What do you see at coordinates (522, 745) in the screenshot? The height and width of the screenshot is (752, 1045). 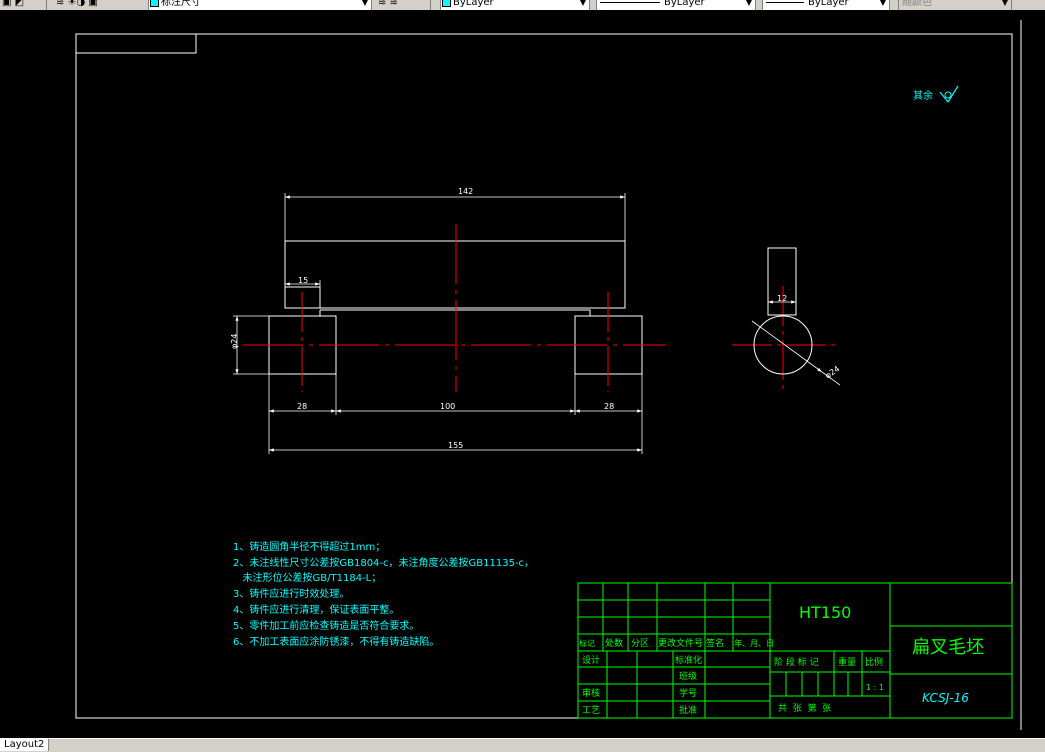 I see `status-bar: Layout2` at bounding box center [522, 745].